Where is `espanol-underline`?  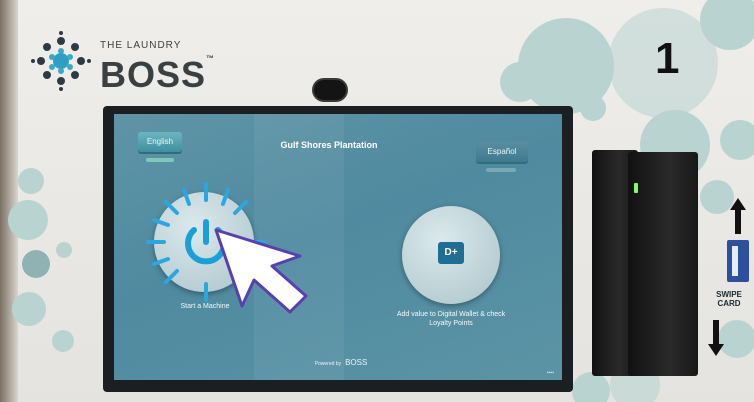 espanol-underline is located at coordinates (501, 170).